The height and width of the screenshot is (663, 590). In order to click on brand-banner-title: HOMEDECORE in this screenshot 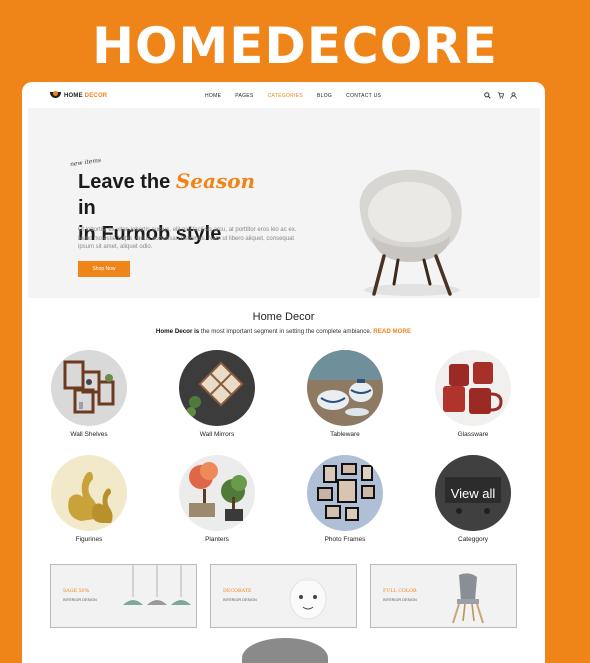, I will do `click(295, 46)`.